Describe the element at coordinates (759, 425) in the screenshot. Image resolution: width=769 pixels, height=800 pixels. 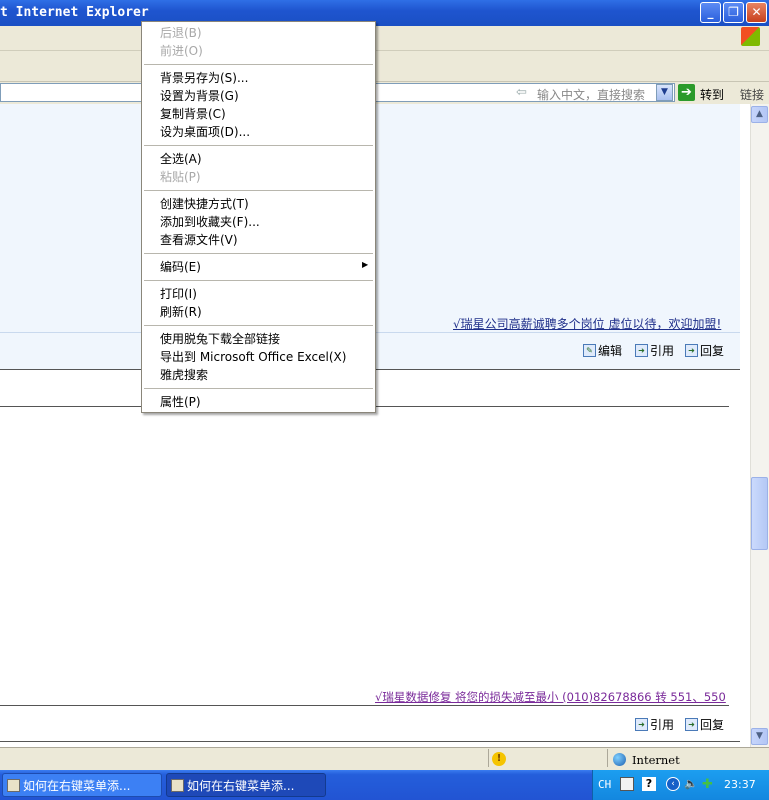
I see `vertical-scrollbar` at that location.